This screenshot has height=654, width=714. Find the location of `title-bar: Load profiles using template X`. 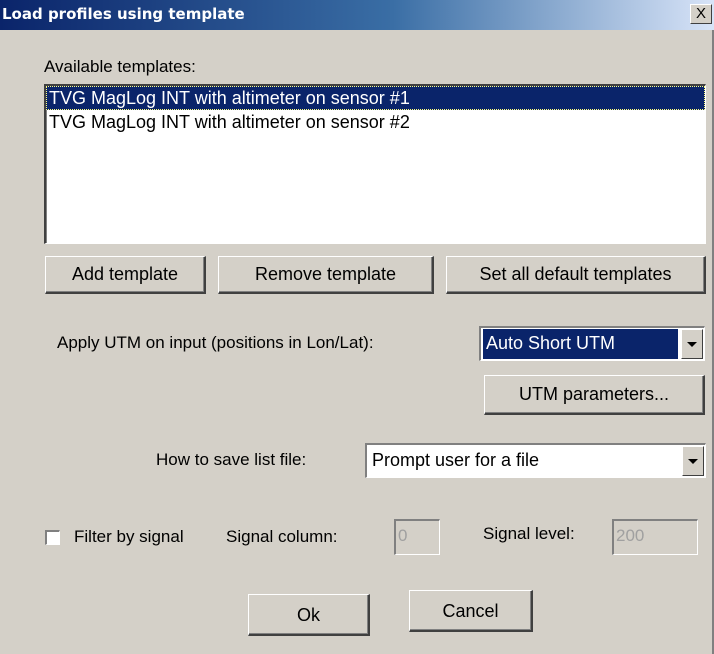

title-bar: Load profiles using template X is located at coordinates (357, 15).